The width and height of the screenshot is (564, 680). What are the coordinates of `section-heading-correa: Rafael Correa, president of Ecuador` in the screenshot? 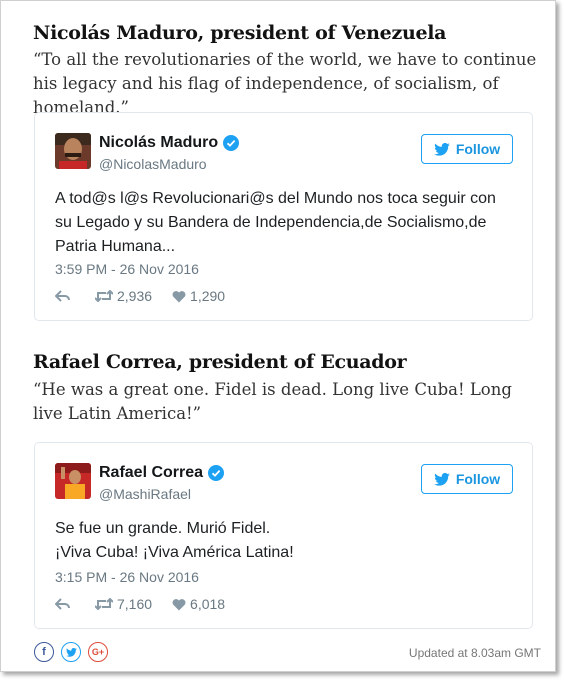 It's located at (220, 362).